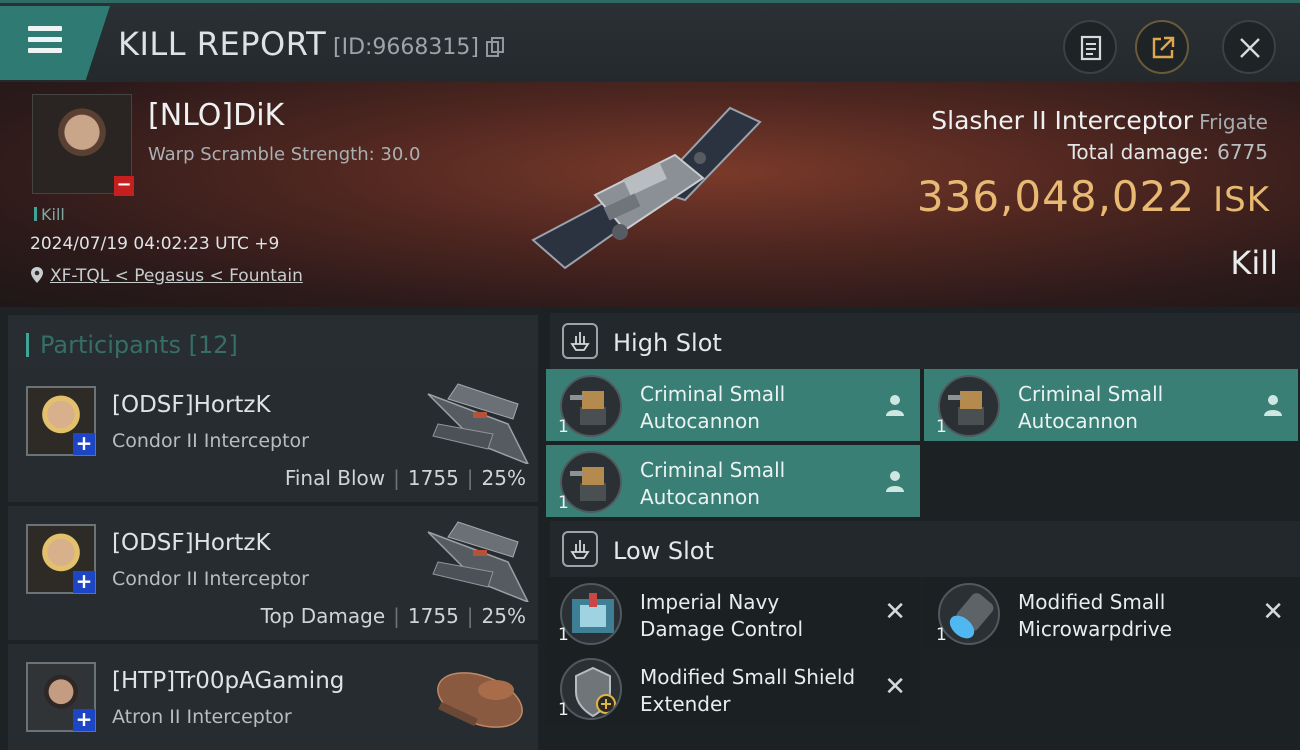 The height and width of the screenshot is (750, 1300). I want to click on shield-extender-icon, so click(591, 689).